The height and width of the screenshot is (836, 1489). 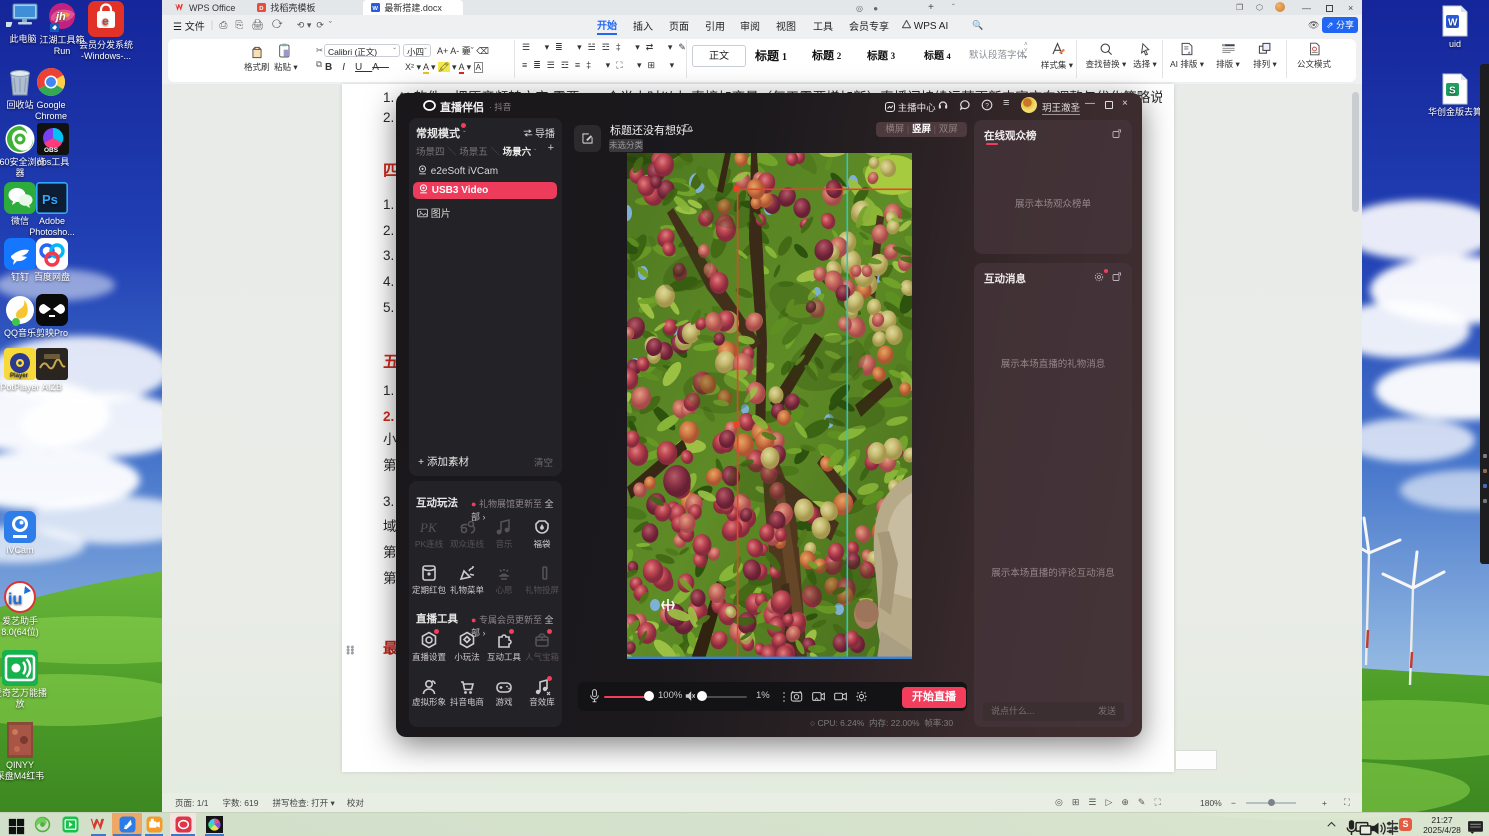 I want to click on svg-text: OBS, so click(x=51, y=150).